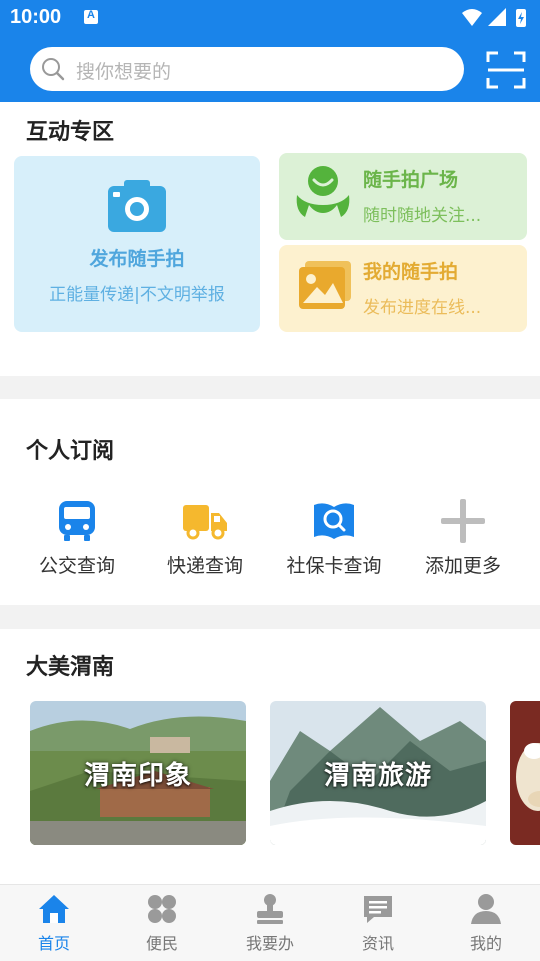 Image resolution: width=540 pixels, height=961 pixels. What do you see at coordinates (247, 69) in the screenshot?
I see `search-box: 搜你想要的` at bounding box center [247, 69].